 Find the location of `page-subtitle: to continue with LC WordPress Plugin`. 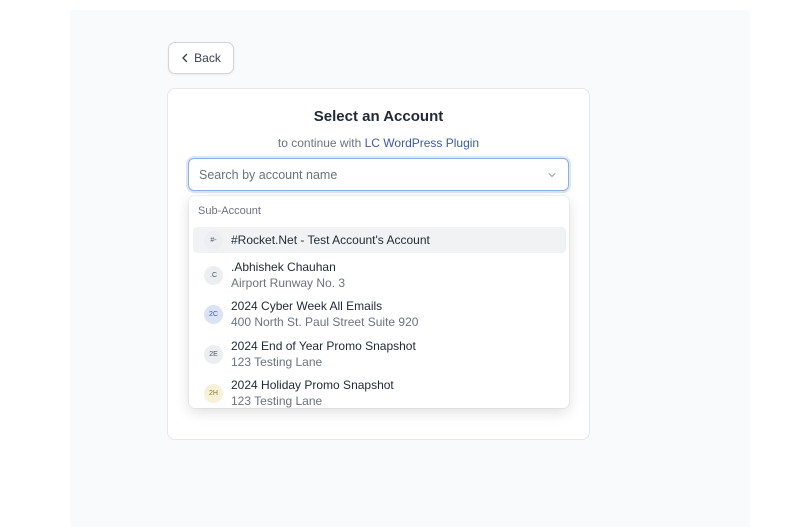

page-subtitle: to continue with LC WordPress Plugin is located at coordinates (378, 143).